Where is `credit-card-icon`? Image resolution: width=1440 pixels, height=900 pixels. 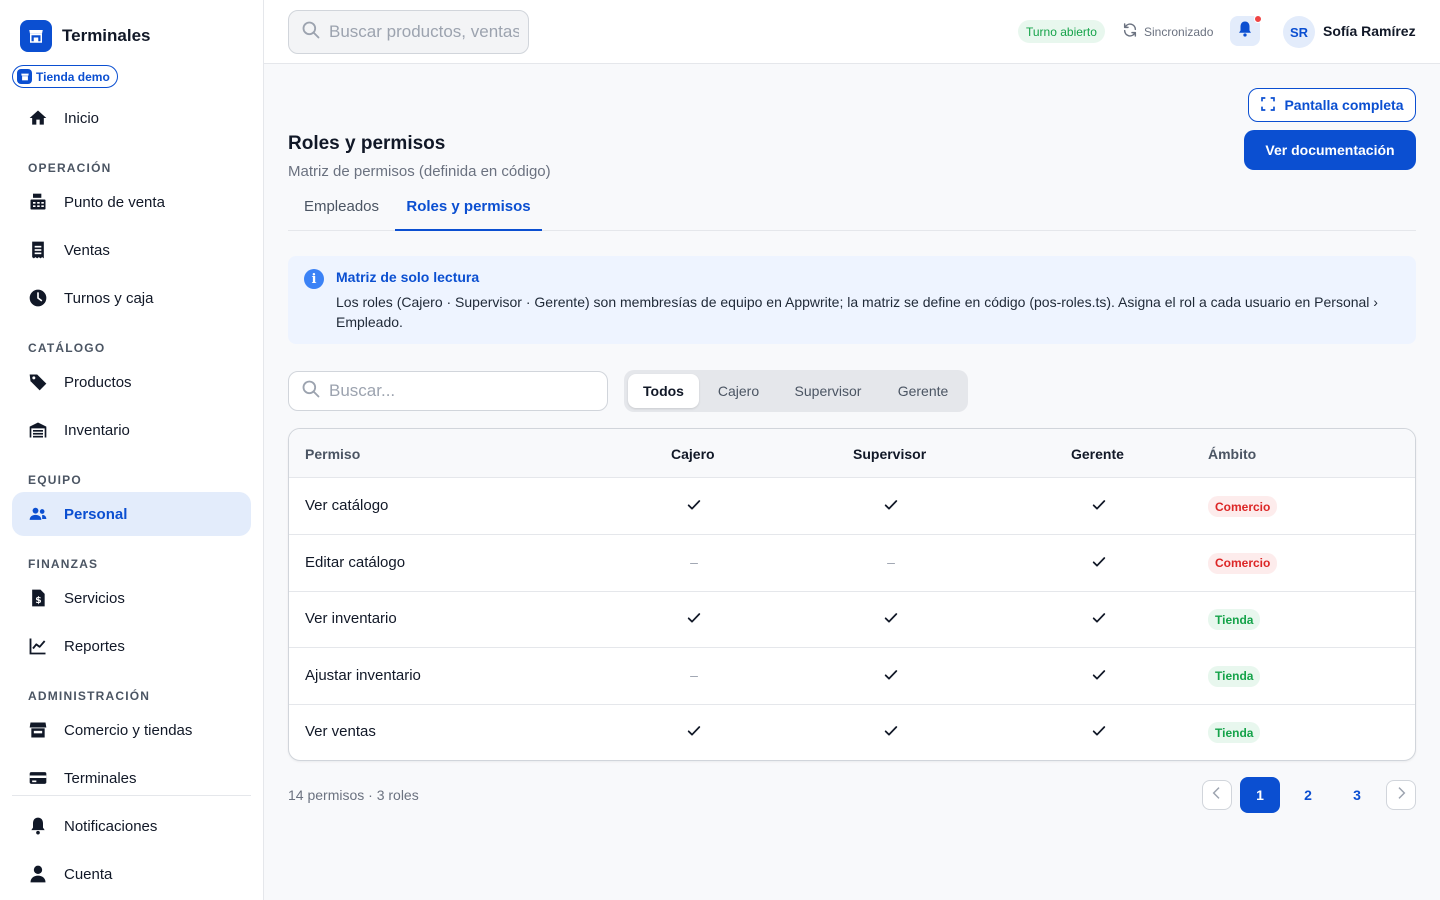
credit-card-icon is located at coordinates (38, 778).